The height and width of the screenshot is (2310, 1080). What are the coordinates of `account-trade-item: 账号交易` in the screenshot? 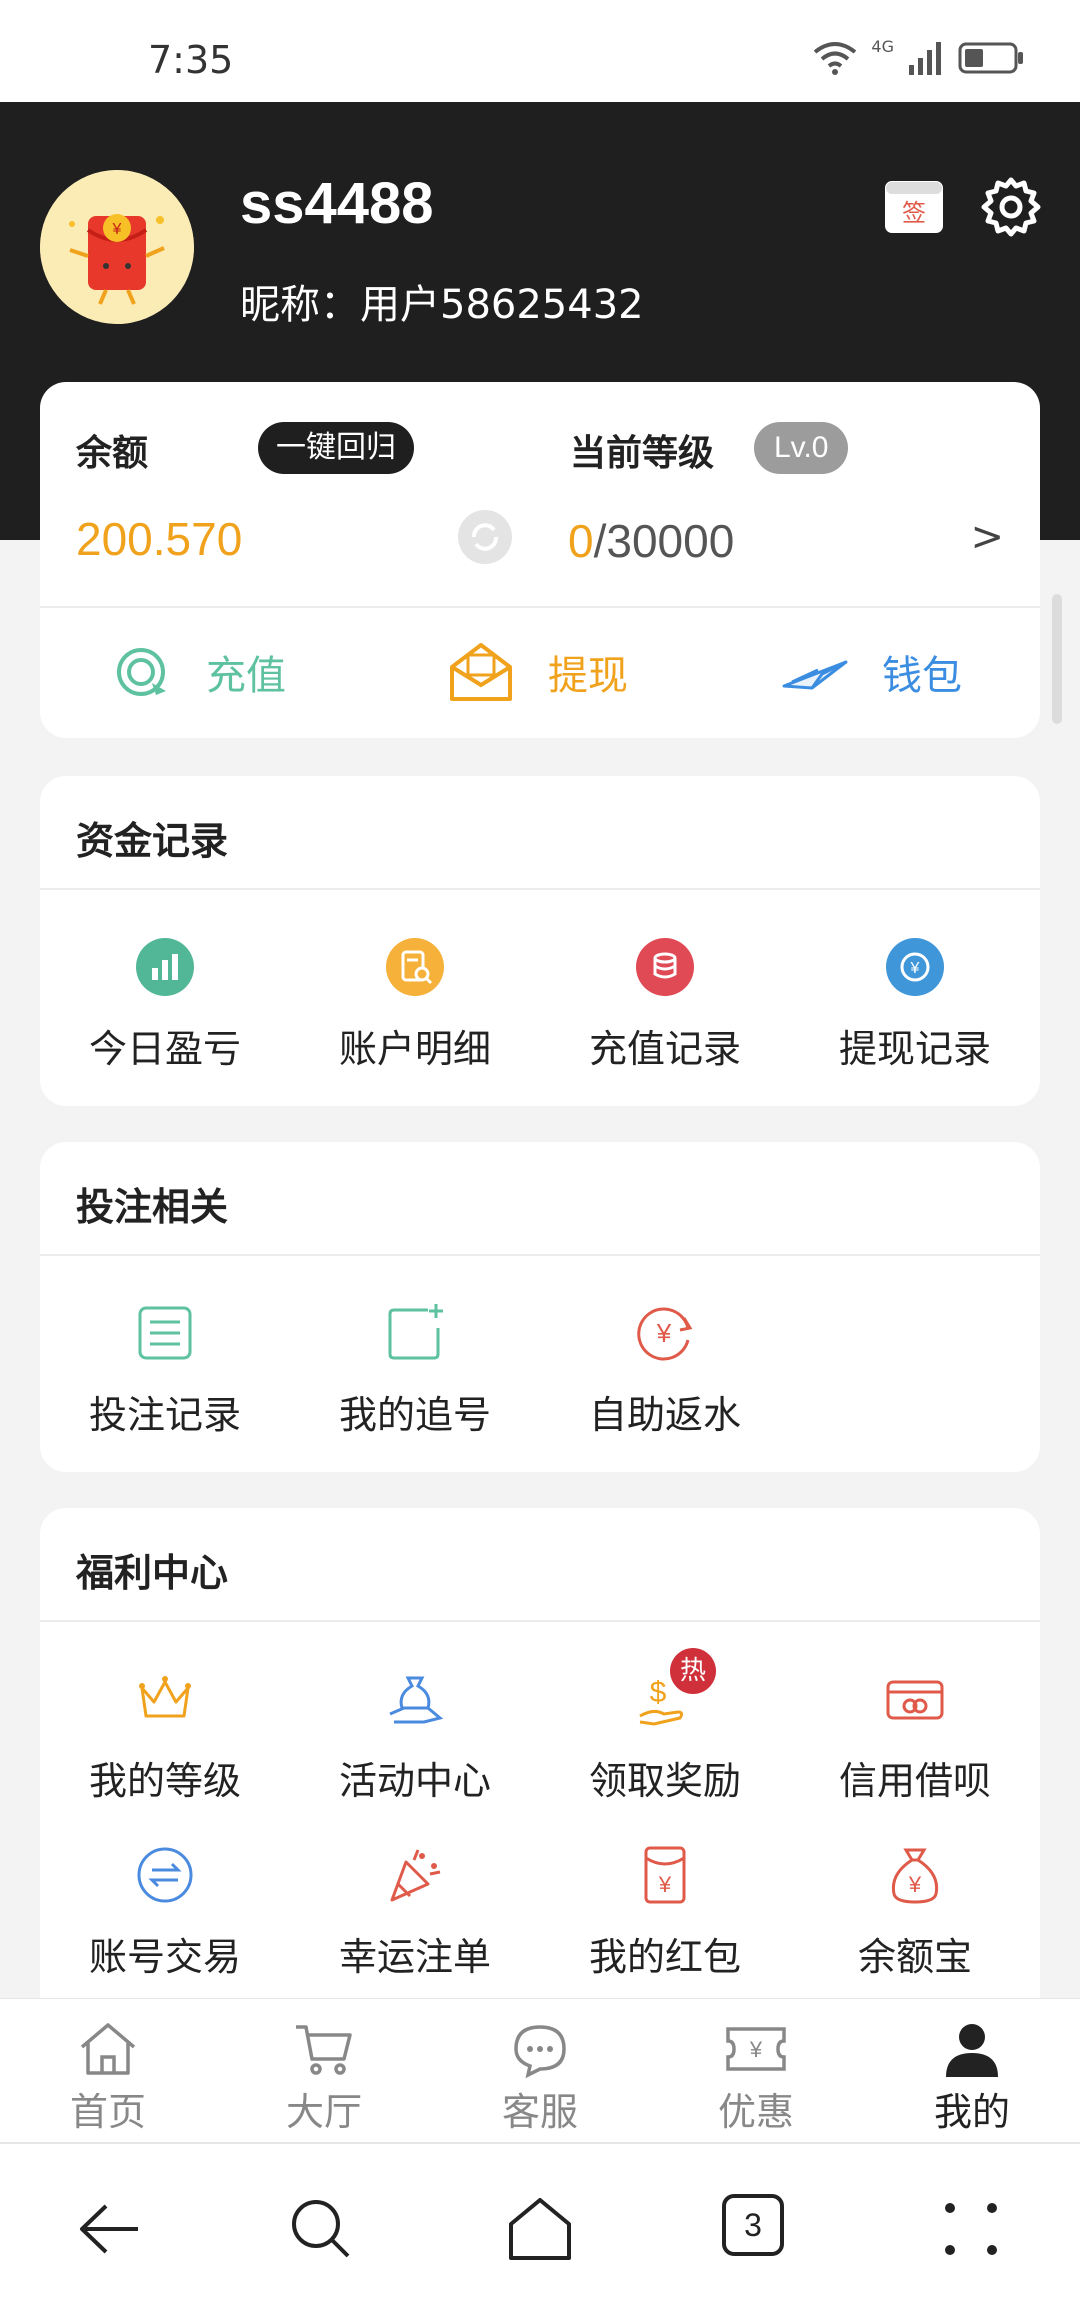 It's located at (165, 1912).